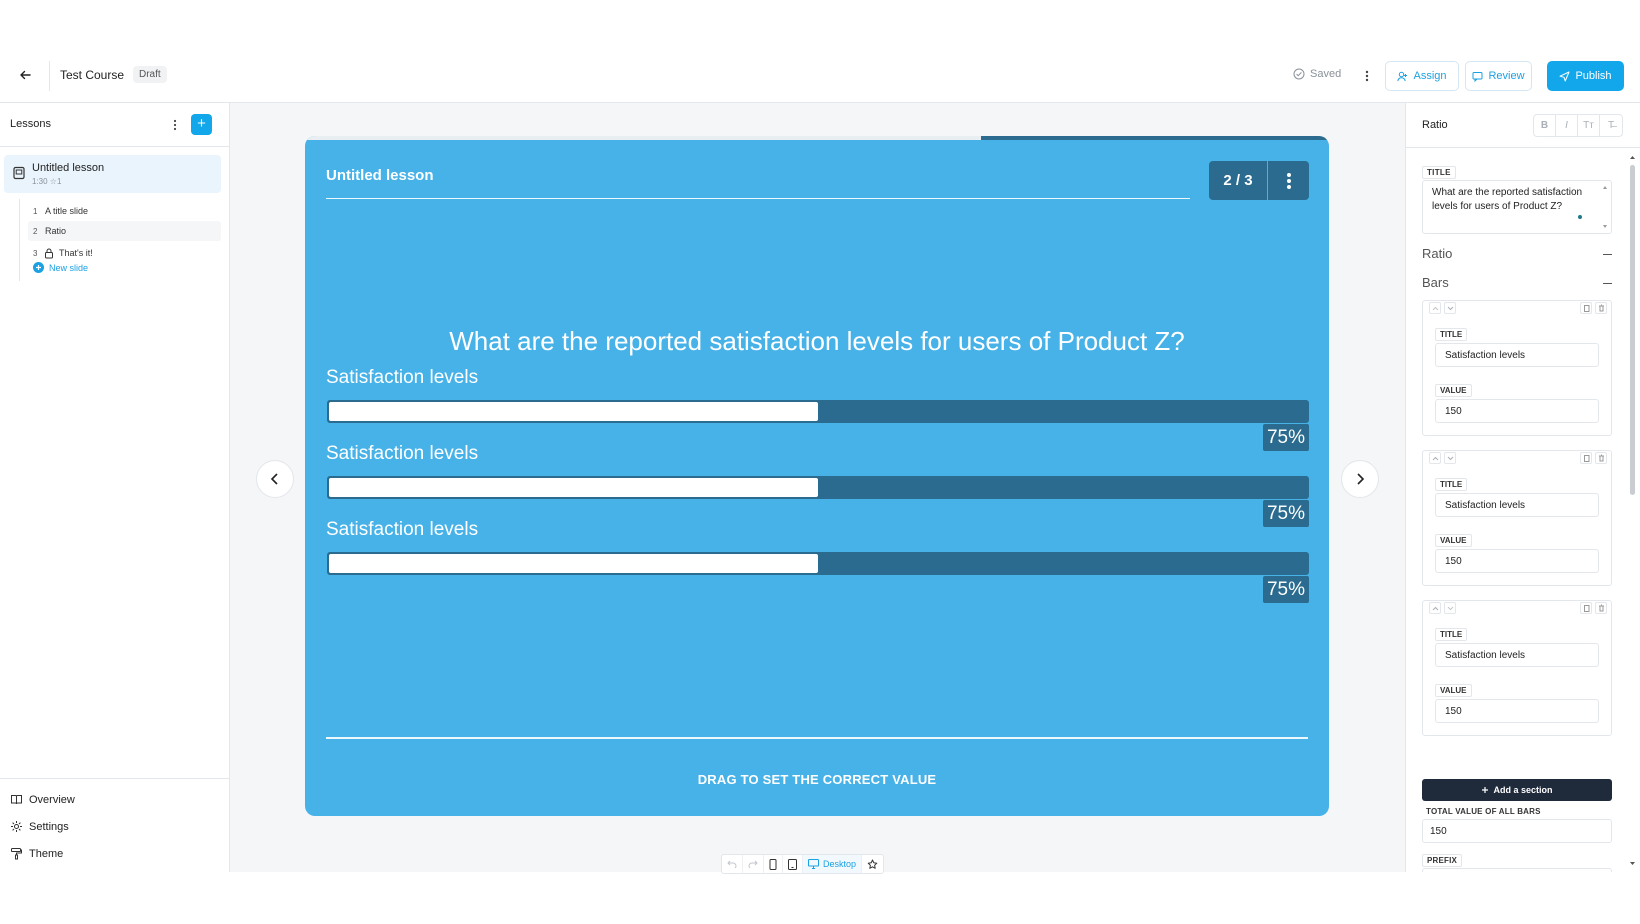  Describe the element at coordinates (92, 75) in the screenshot. I see `course-title: Test Course` at that location.